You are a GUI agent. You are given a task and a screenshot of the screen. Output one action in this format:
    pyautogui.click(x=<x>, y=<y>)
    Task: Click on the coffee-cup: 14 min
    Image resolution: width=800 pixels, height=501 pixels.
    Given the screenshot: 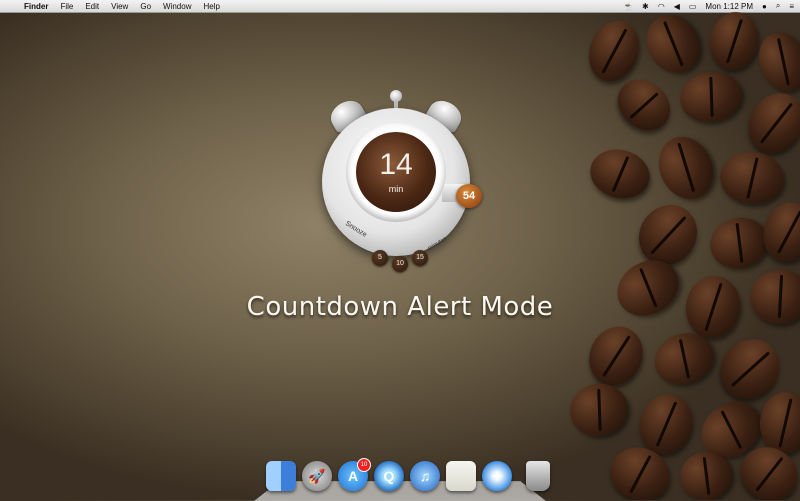 What is the action you would take?
    pyautogui.click(x=396, y=172)
    